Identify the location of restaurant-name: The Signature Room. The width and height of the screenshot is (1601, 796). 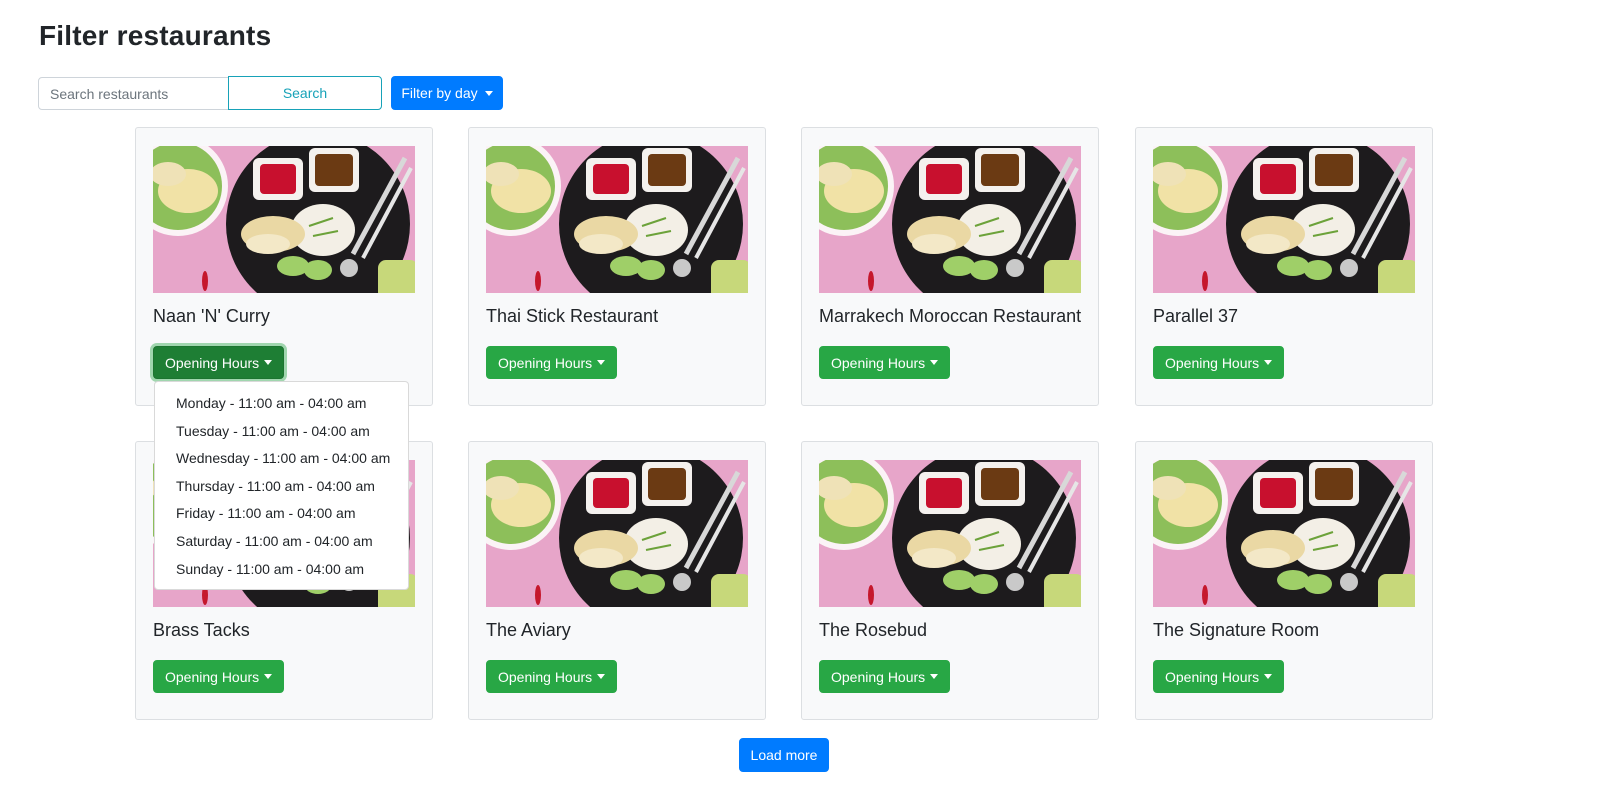
(1236, 630).